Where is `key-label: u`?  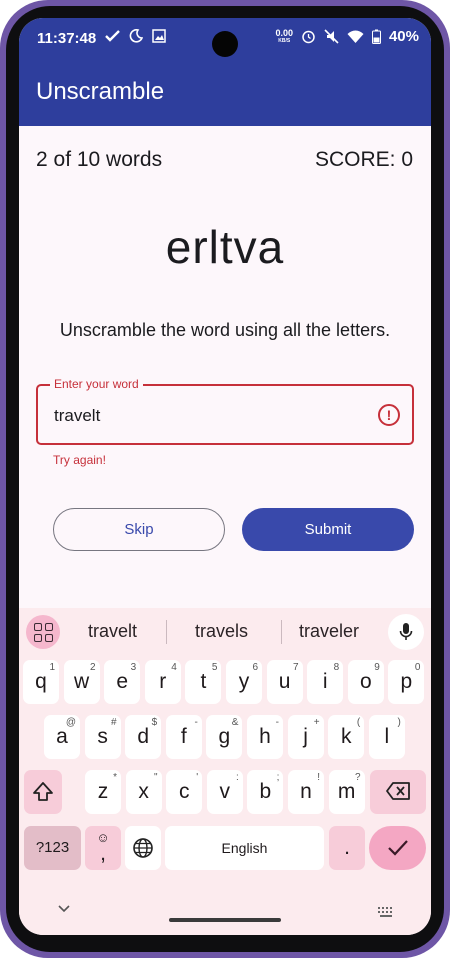 key-label: u is located at coordinates (284, 681).